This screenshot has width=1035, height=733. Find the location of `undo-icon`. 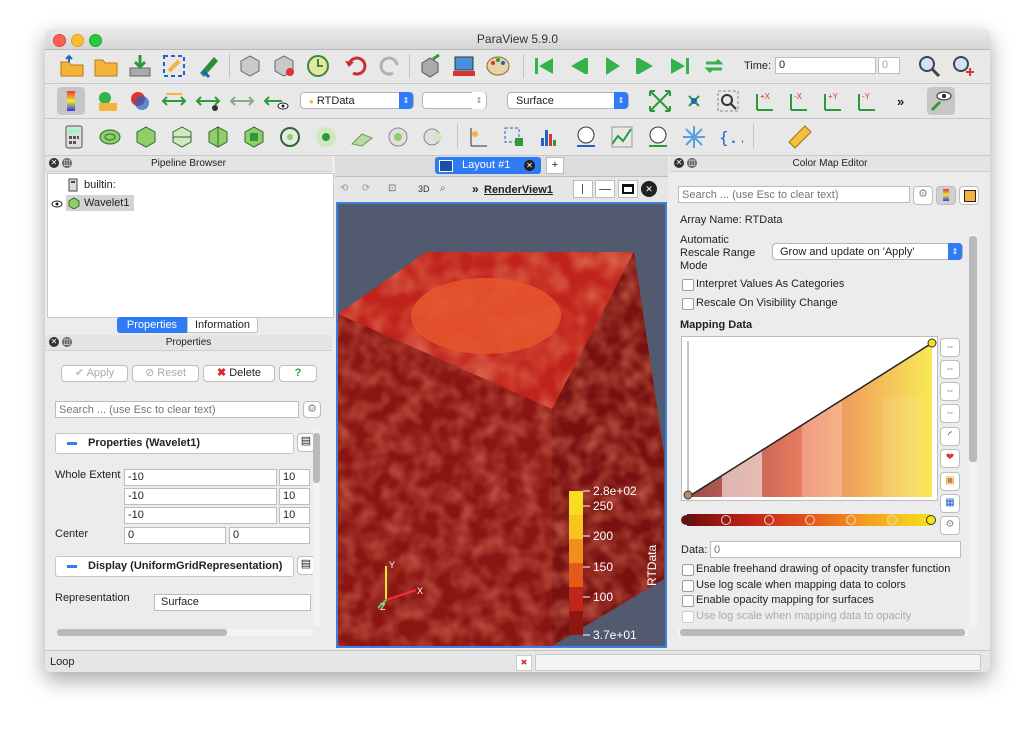

undo-icon is located at coordinates (356, 66).